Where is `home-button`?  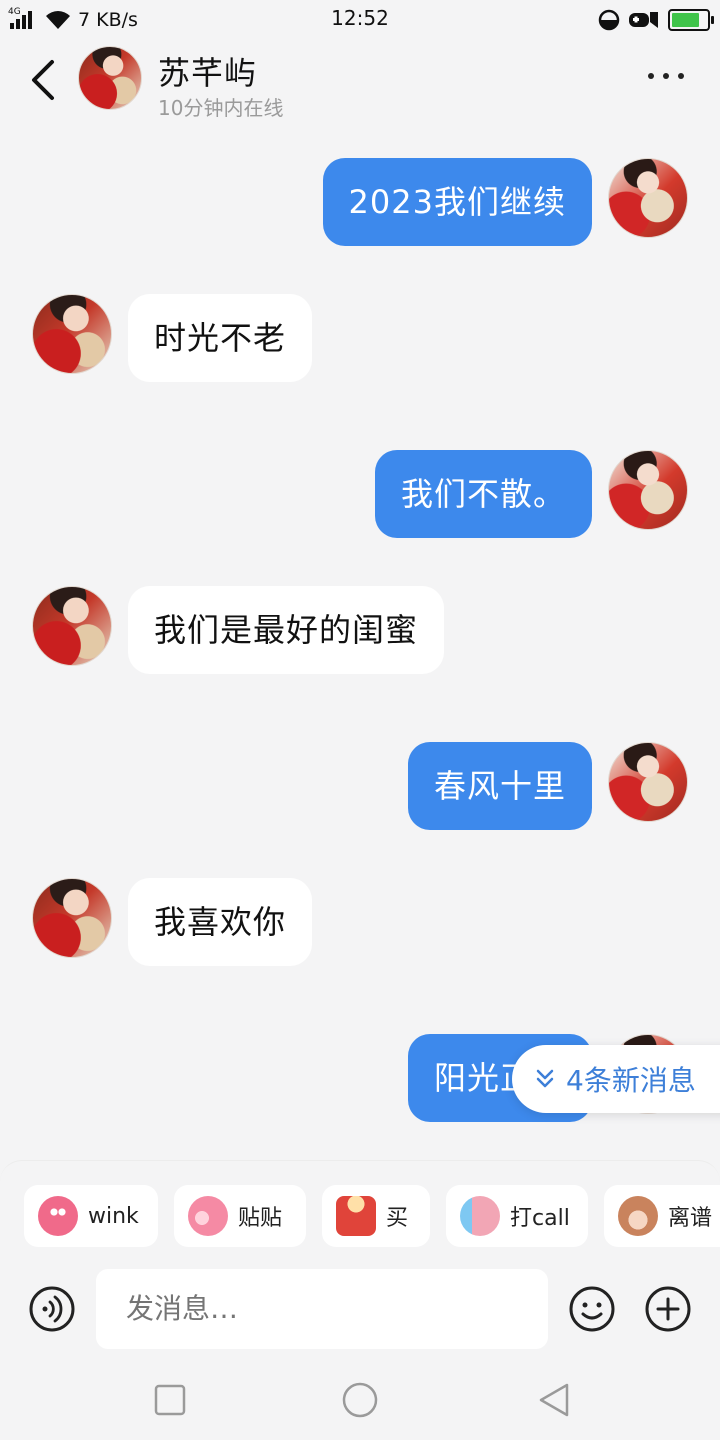 home-button is located at coordinates (360, 1400).